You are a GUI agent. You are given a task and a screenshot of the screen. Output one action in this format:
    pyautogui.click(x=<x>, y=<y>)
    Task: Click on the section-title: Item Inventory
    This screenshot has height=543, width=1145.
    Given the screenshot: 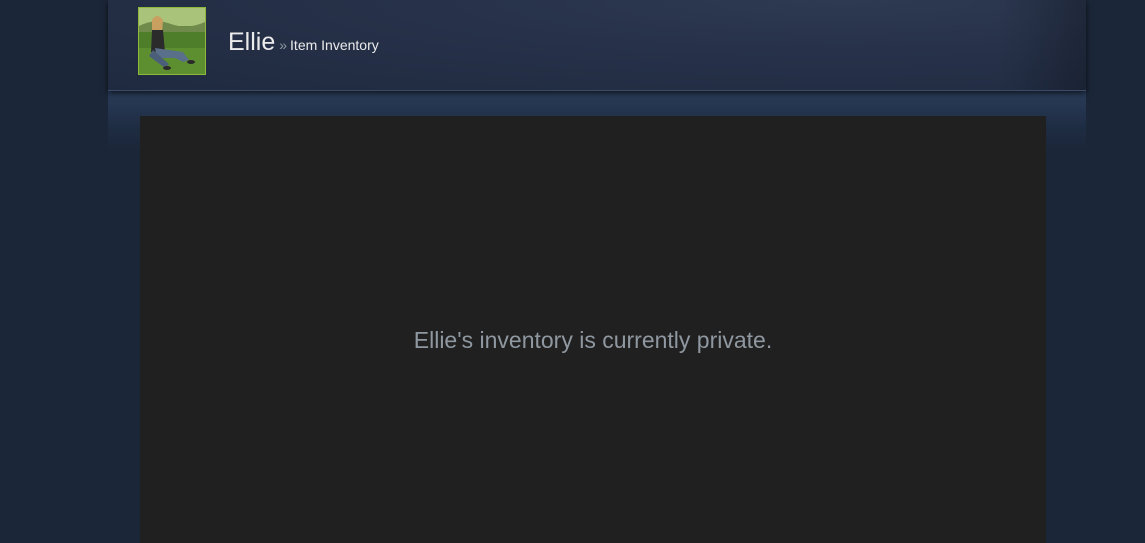 What is the action you would take?
    pyautogui.click(x=334, y=45)
    